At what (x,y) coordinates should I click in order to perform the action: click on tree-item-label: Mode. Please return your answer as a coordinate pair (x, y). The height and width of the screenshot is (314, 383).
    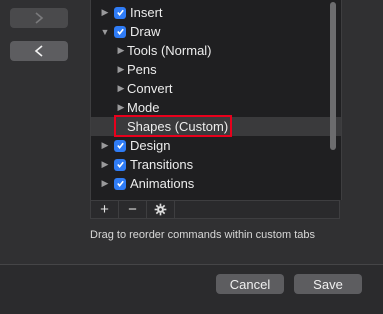
    Looking at the image, I should click on (143, 107).